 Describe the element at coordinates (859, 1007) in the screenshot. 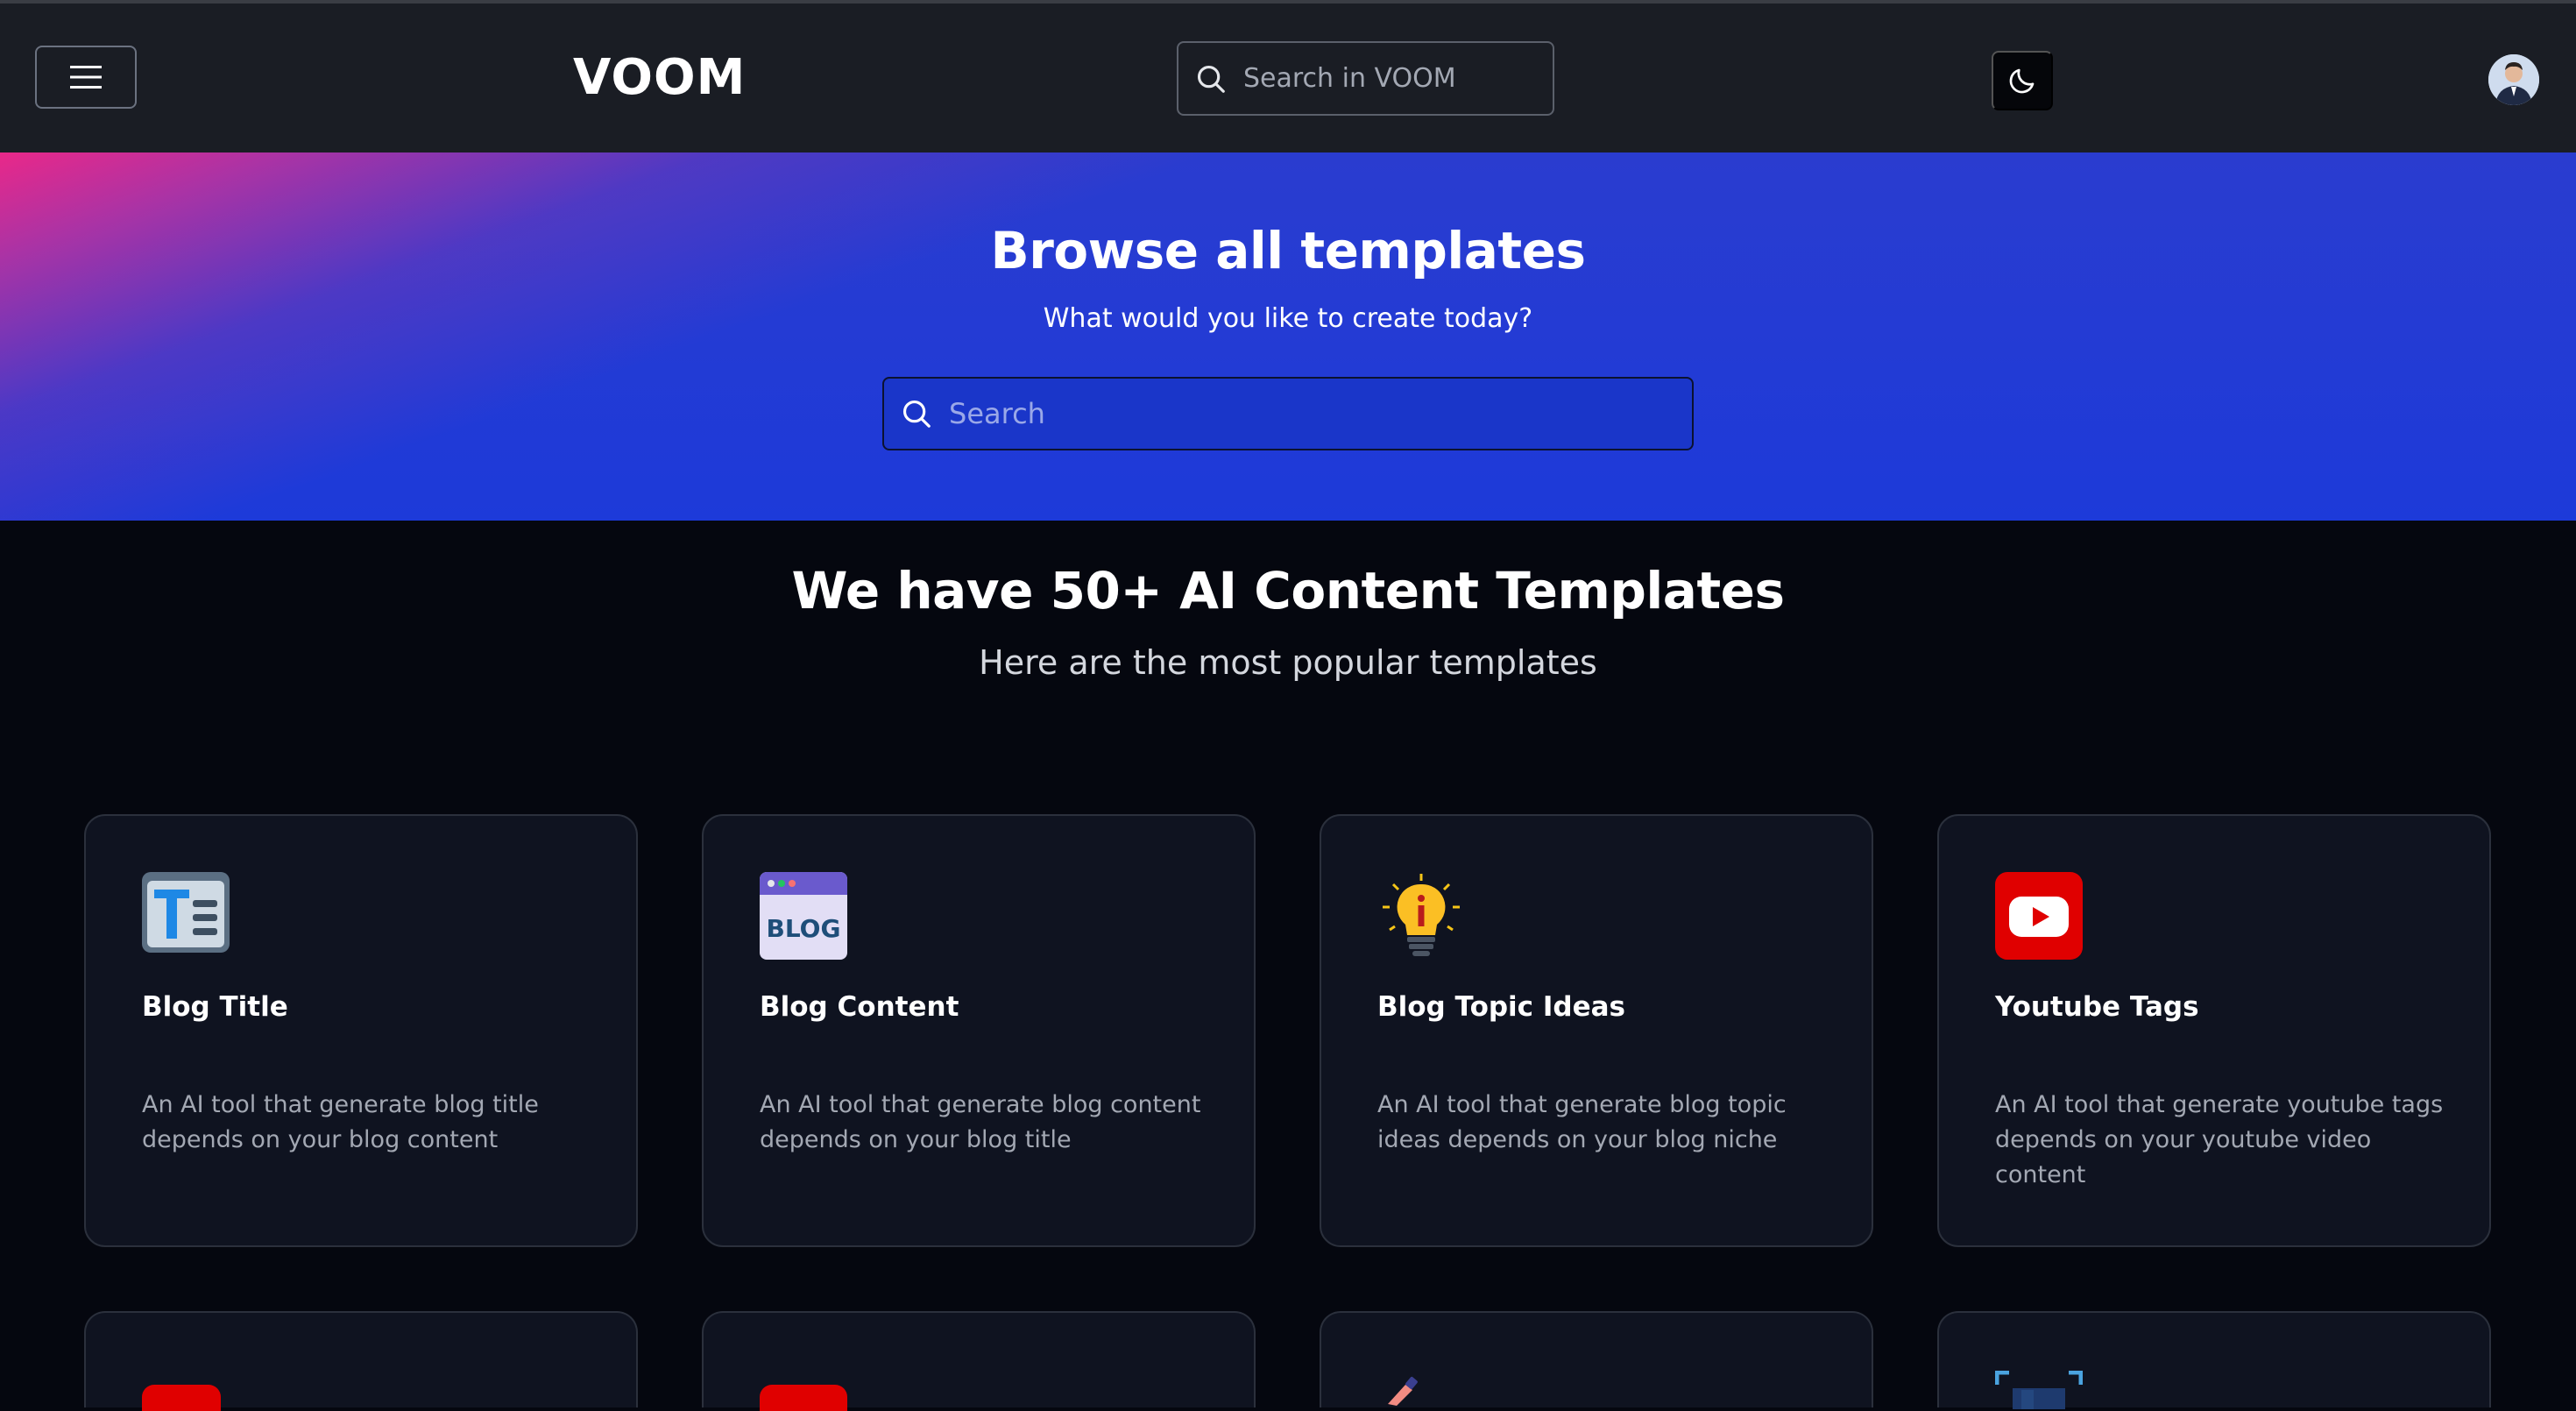

I see `template-card-title: Blog Content` at that location.